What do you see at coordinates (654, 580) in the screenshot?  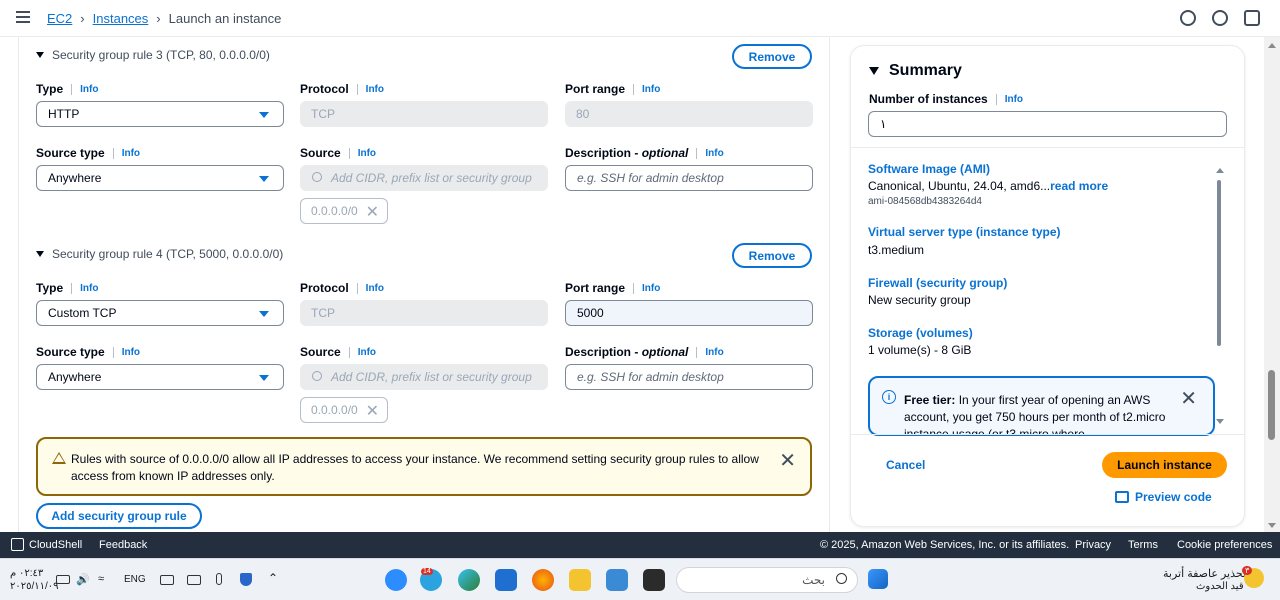 I see `terminal-app-icon` at bounding box center [654, 580].